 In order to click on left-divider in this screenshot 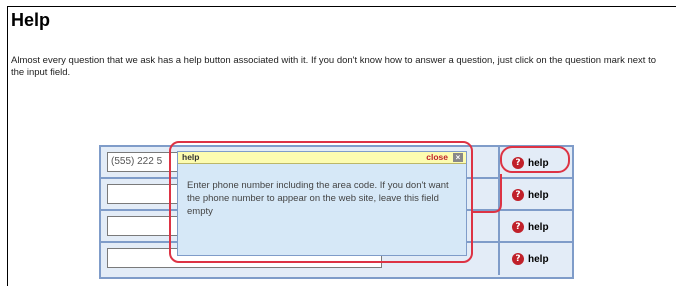, I will do `click(7, 146)`.